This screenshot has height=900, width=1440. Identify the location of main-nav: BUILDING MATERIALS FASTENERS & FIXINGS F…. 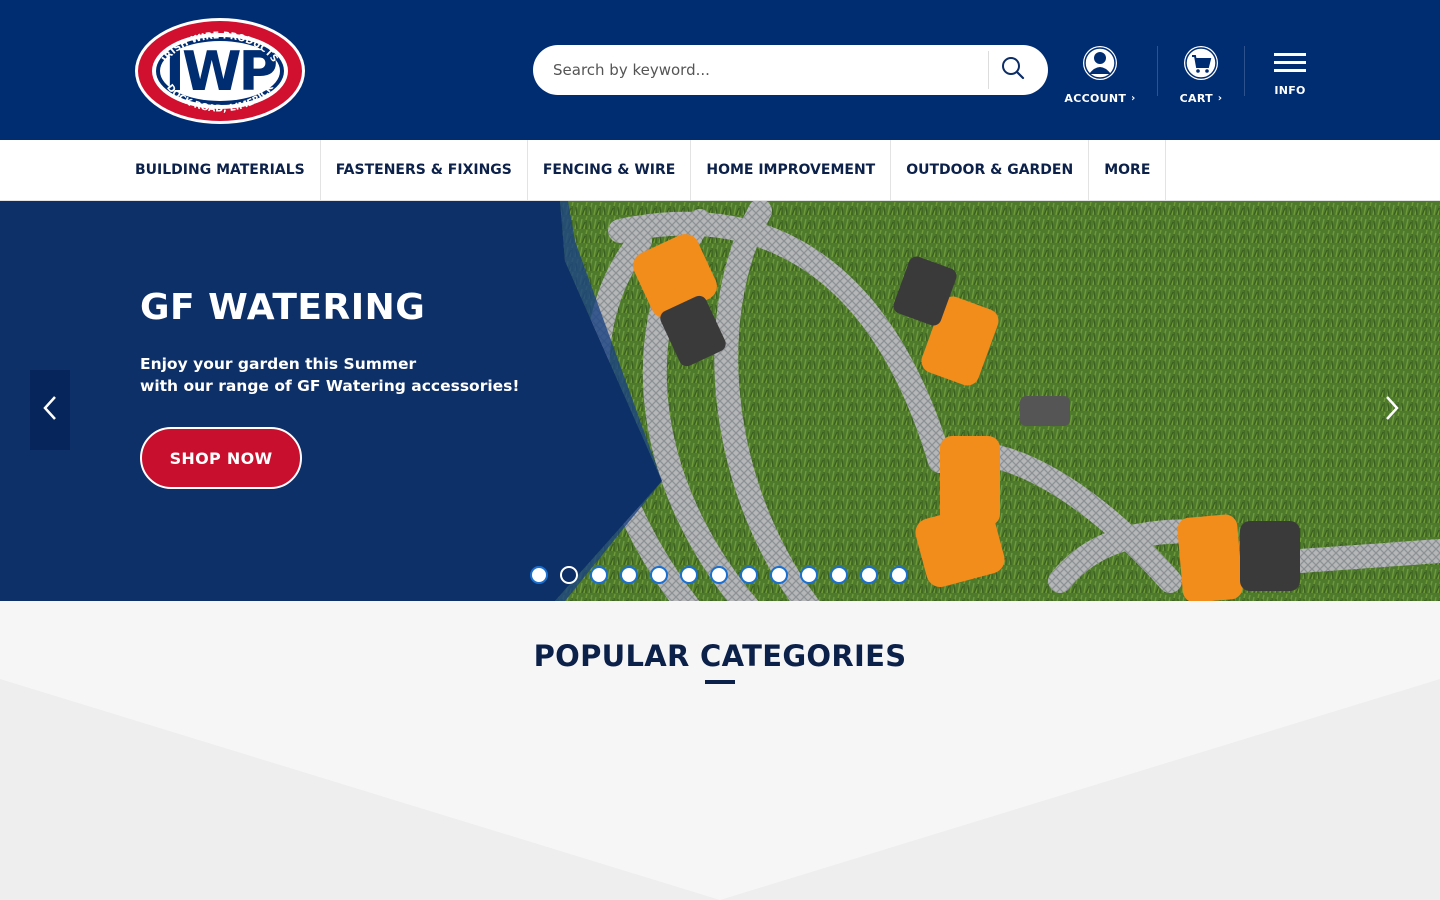
(720, 170).